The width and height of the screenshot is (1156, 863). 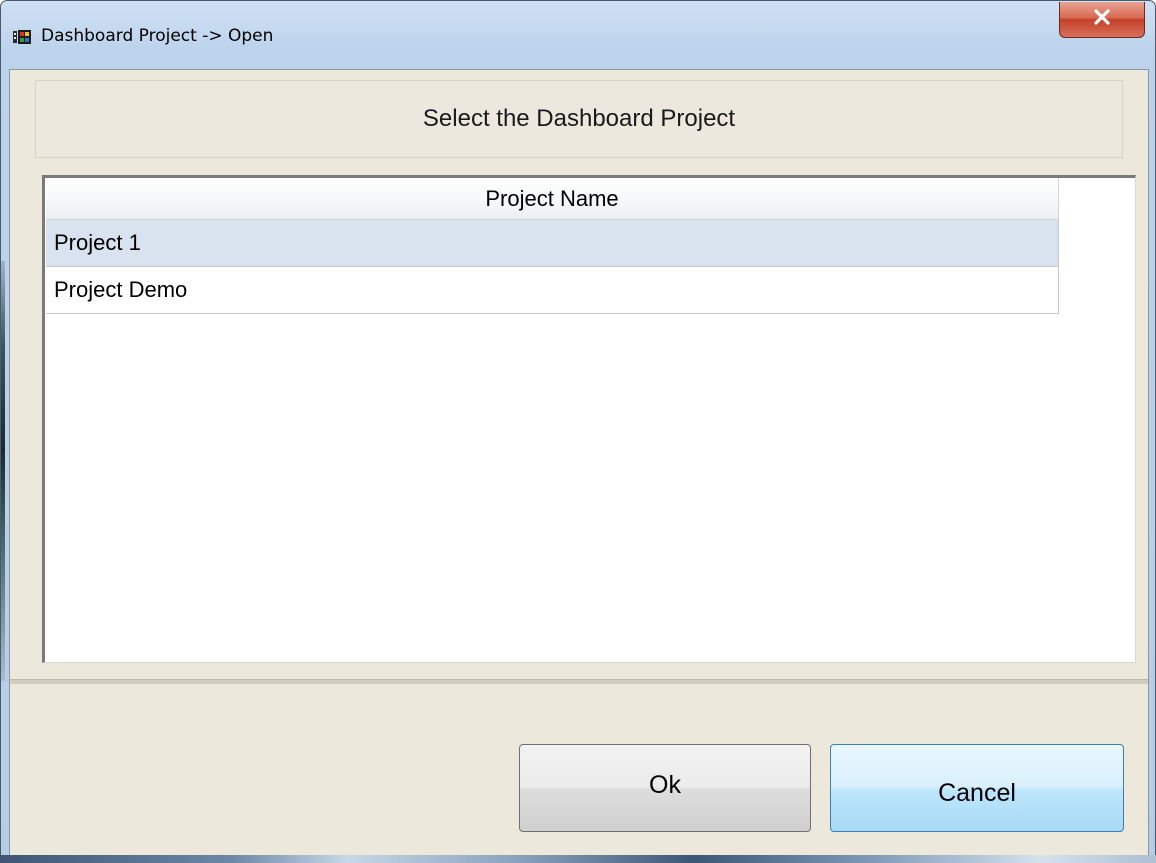 I want to click on background-window-edge, so click(x=3, y=471).